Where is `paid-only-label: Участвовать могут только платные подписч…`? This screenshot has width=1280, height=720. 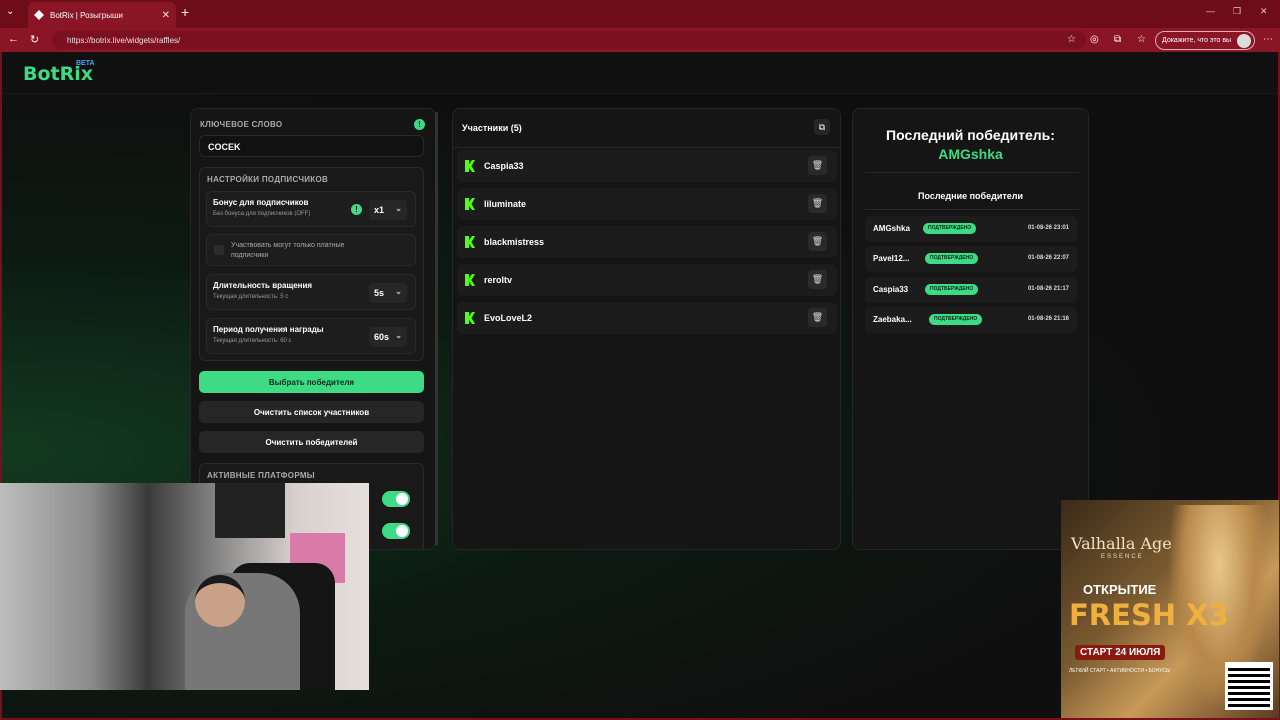
paid-only-label: Участвовать могут только платные подписч… is located at coordinates (288, 250).